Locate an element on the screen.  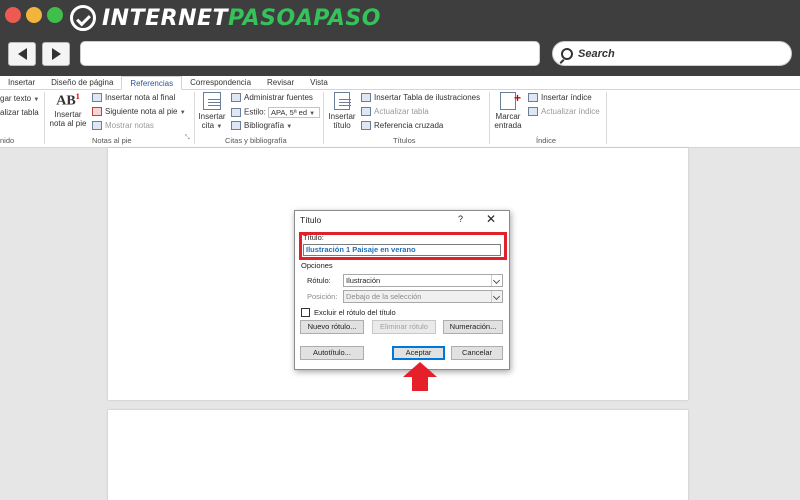
ok-button: Aceptar is located at coordinates (418, 353).